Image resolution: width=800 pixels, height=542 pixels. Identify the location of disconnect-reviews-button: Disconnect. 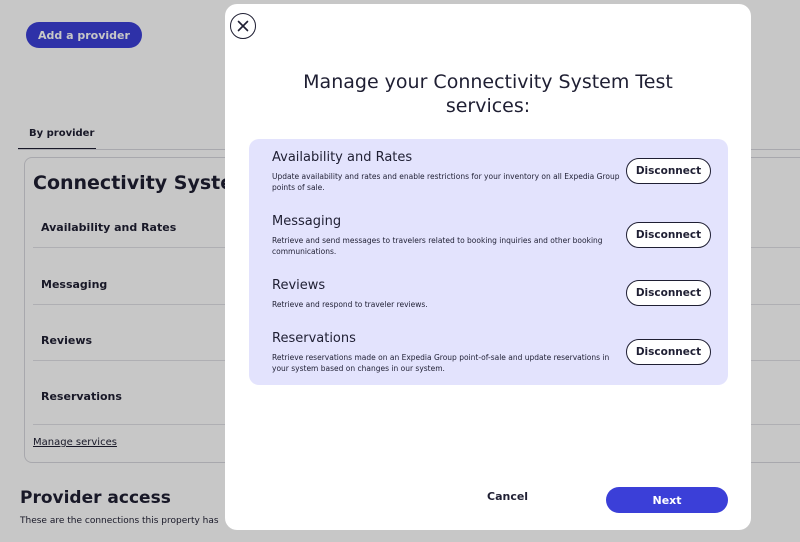
(668, 293).